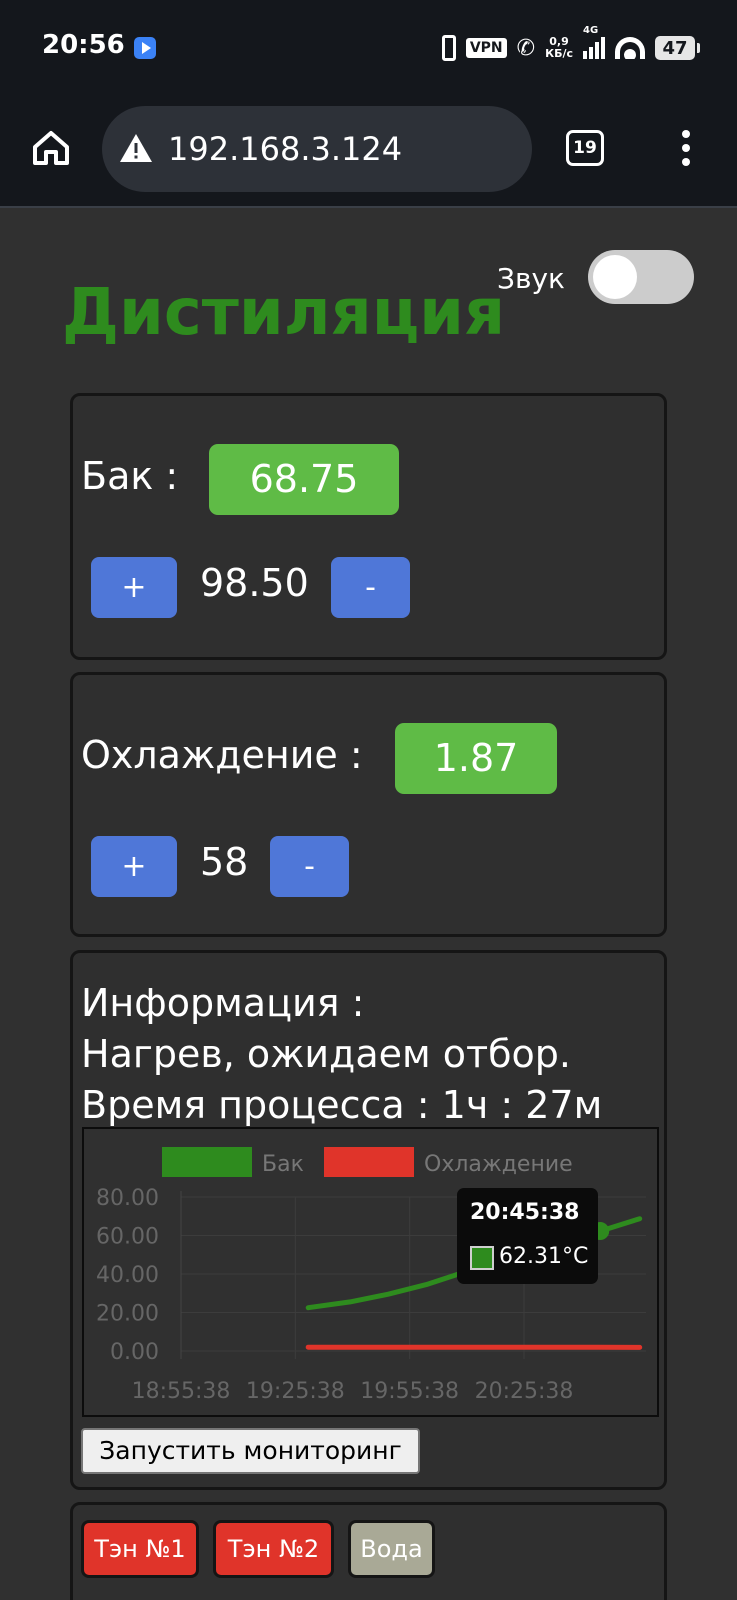 The image size is (737, 1600). Describe the element at coordinates (326, 1054) in the screenshot. I see `info-status: Нагрев, ожидаем отбор.` at that location.